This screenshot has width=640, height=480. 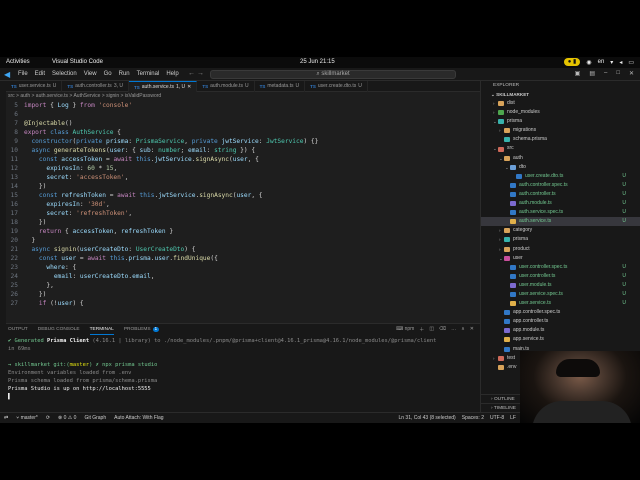 I want to click on tree-file: user.controller.ts U, so click(x=560, y=276).